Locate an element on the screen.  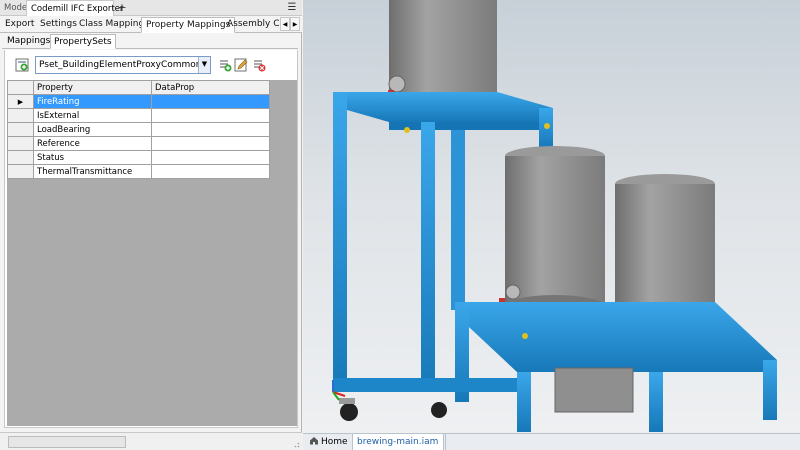
add-tab-button: + is located at coordinates (122, 8).